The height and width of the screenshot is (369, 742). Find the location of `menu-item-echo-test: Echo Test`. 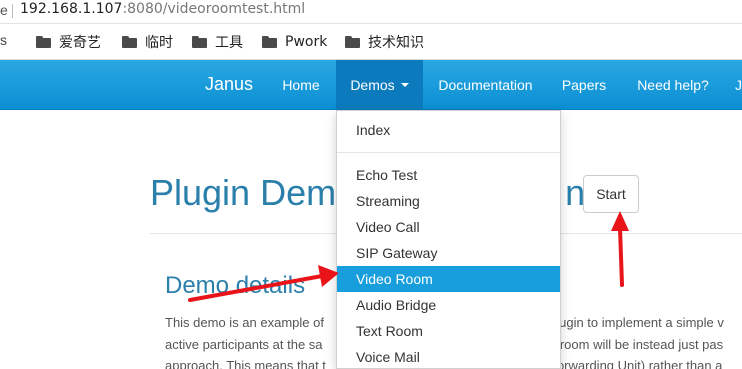

menu-item-echo-test: Echo Test is located at coordinates (448, 175).